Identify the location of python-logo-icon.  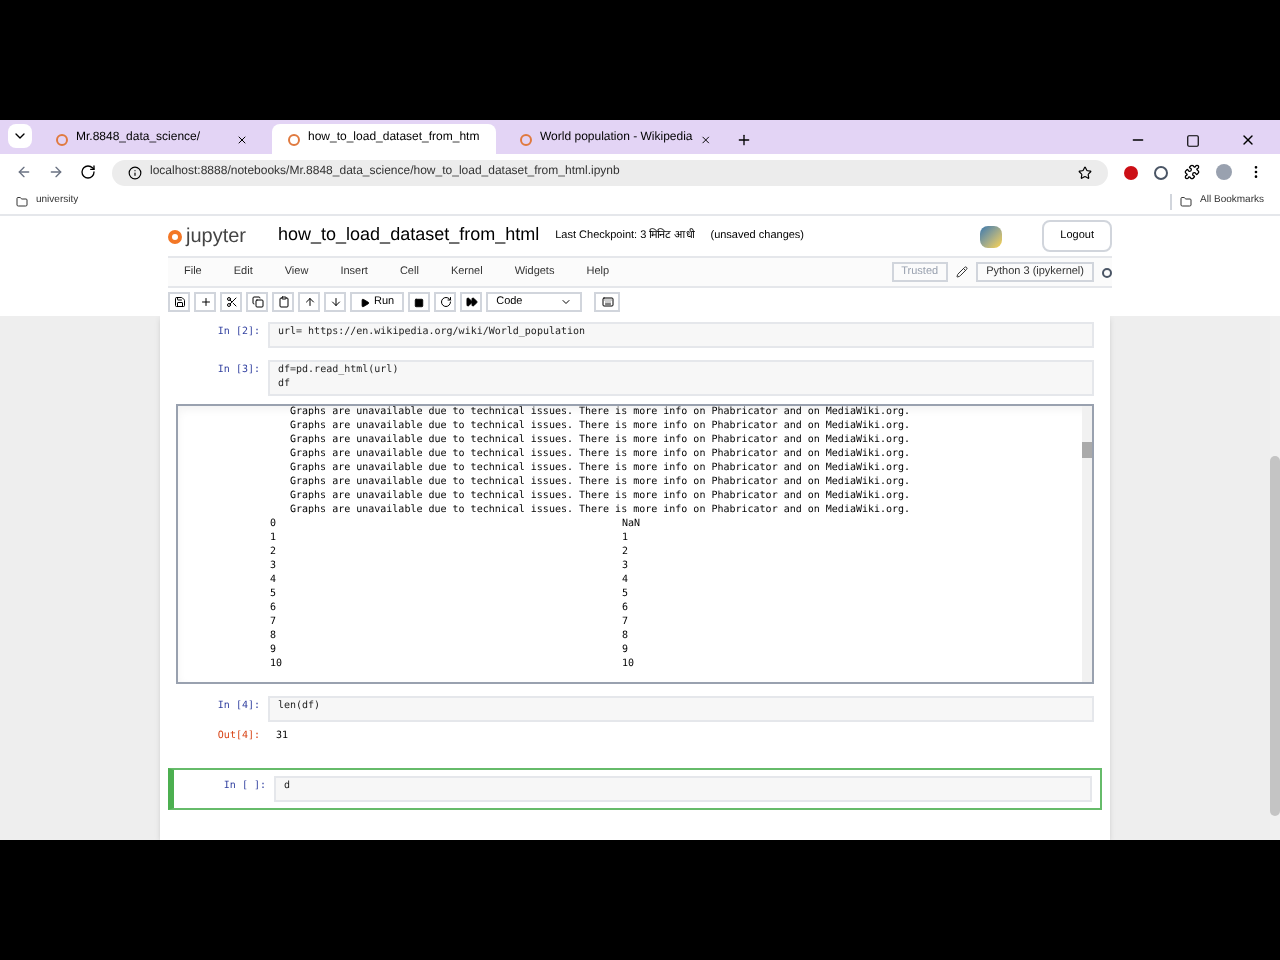
(991, 236).